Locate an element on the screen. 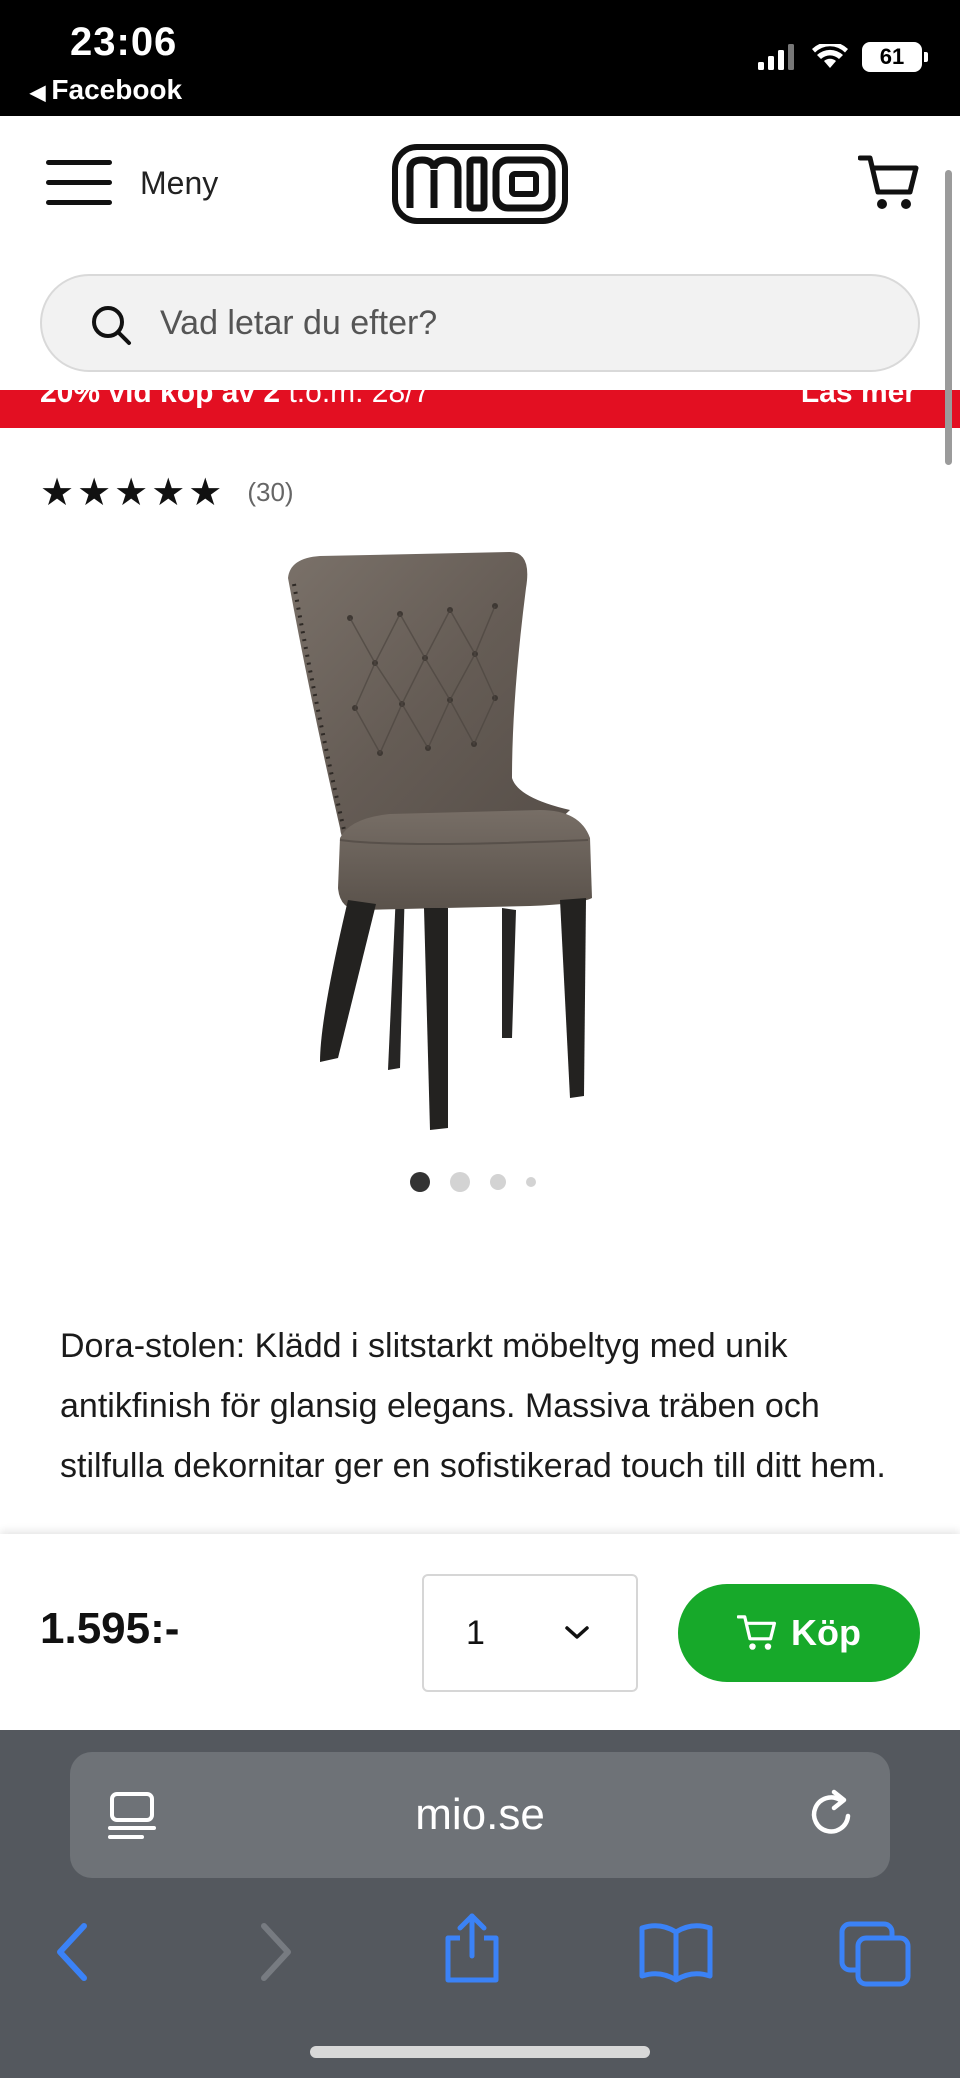  search-input is located at coordinates (510, 323).